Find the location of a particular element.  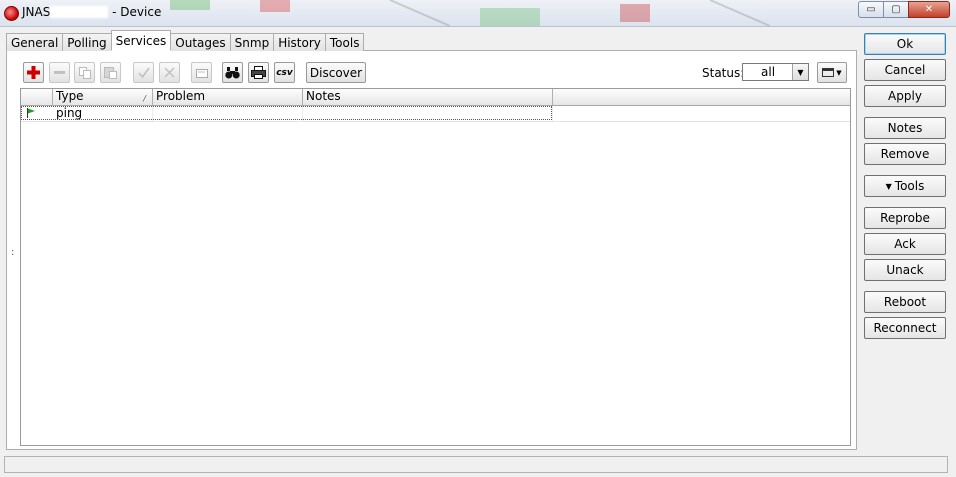

unack-button is located at coordinates (169, 72).